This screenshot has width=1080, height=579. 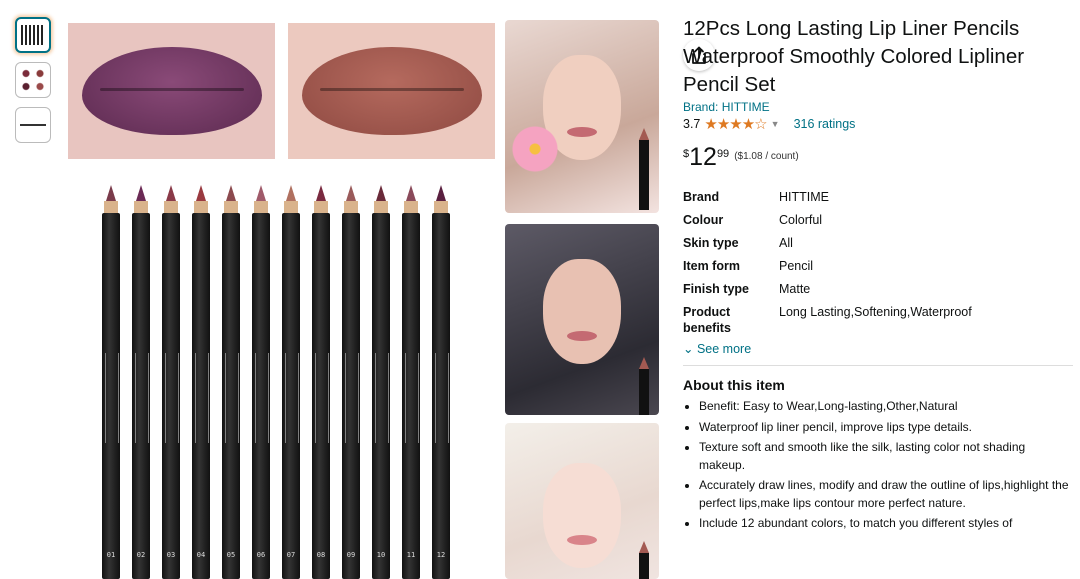 What do you see at coordinates (111, 555) in the screenshot?
I see `pencil-shade-code: 01` at bounding box center [111, 555].